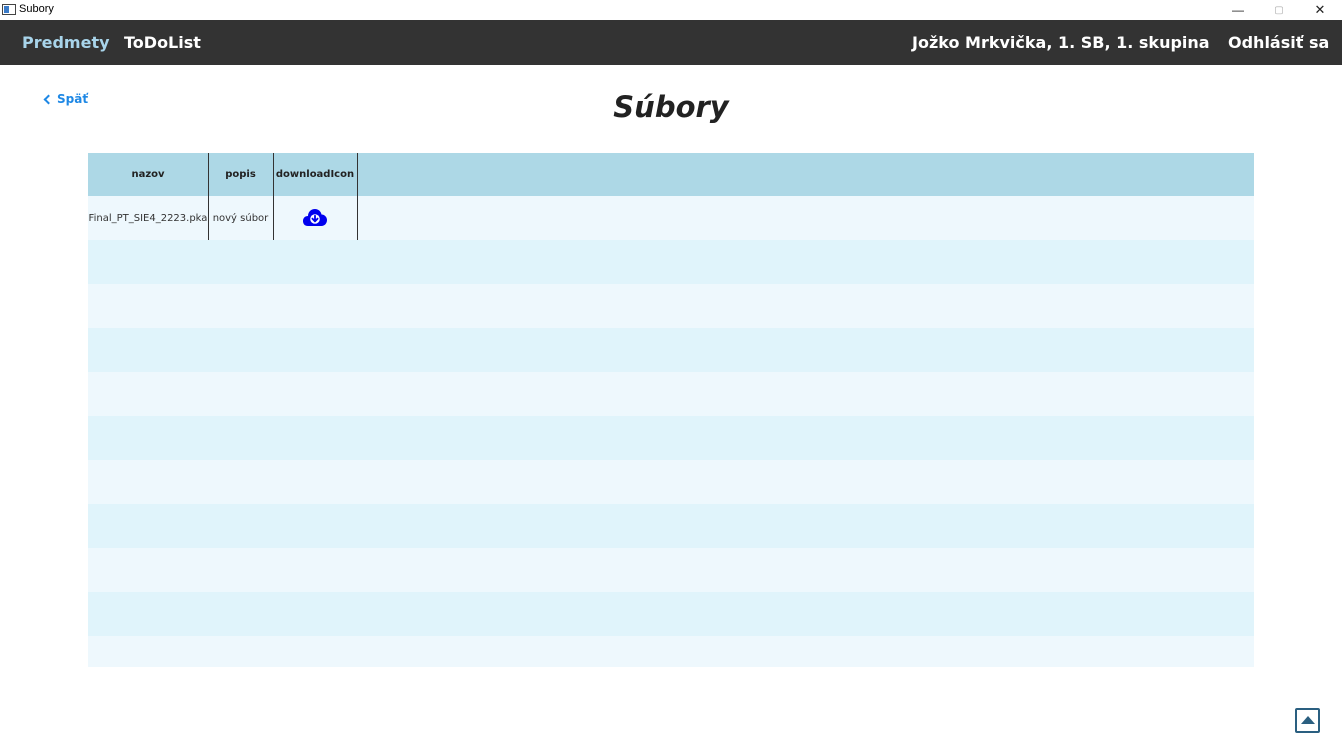  Describe the element at coordinates (9, 9) in the screenshot. I see `app-icon` at that location.